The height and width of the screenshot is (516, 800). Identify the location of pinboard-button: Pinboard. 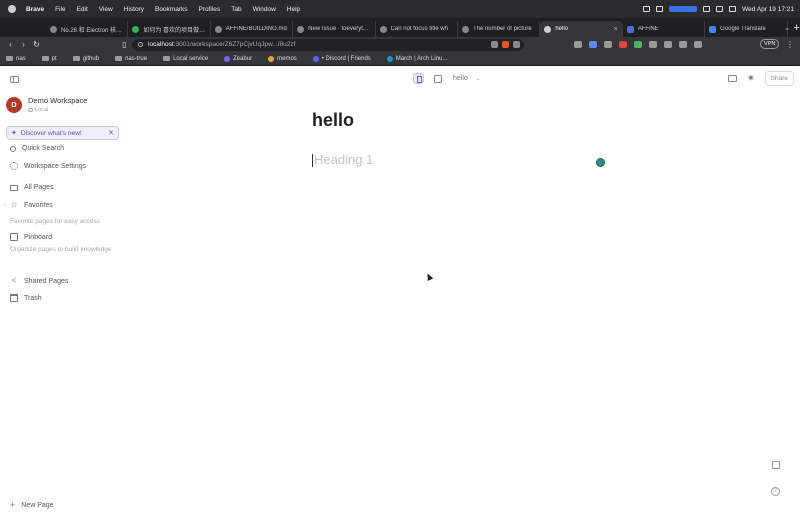
(31, 237).